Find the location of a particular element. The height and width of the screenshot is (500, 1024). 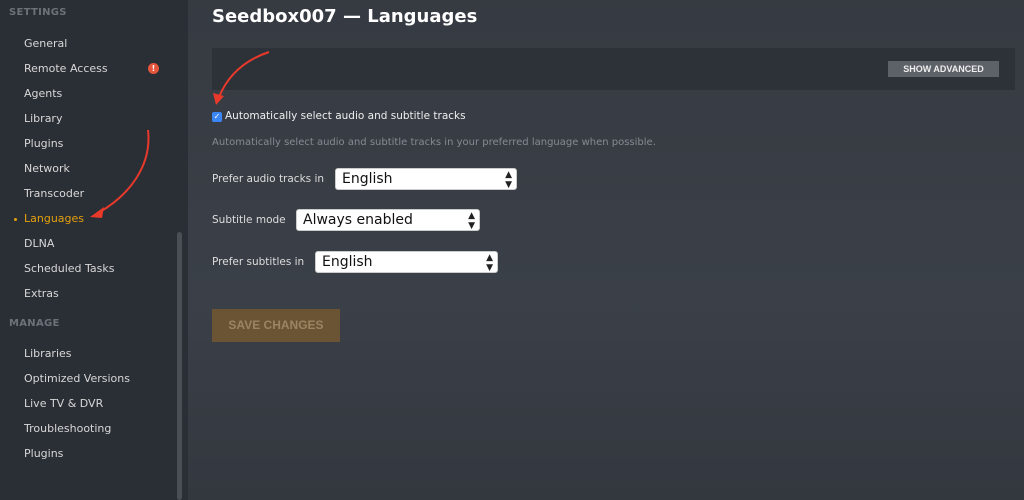

annotation-arrowhead-checkbox is located at coordinates (218, 99).